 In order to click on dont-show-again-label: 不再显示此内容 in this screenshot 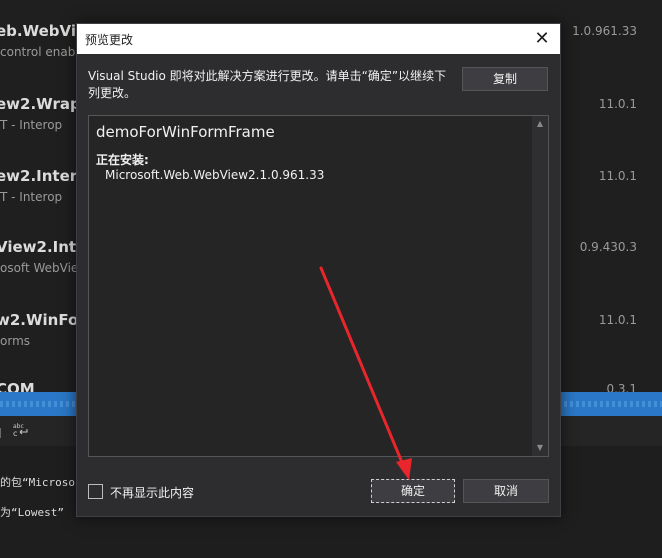, I will do `click(152, 493)`.